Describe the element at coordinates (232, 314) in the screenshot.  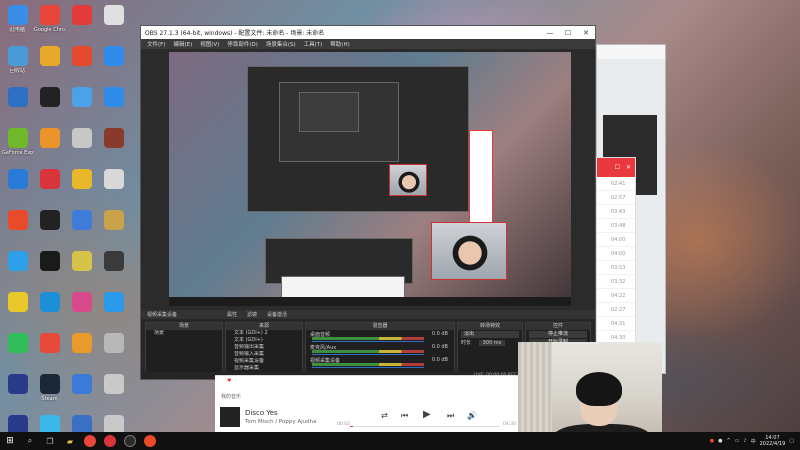
I see `dock-tab-properties: 属性` at that location.